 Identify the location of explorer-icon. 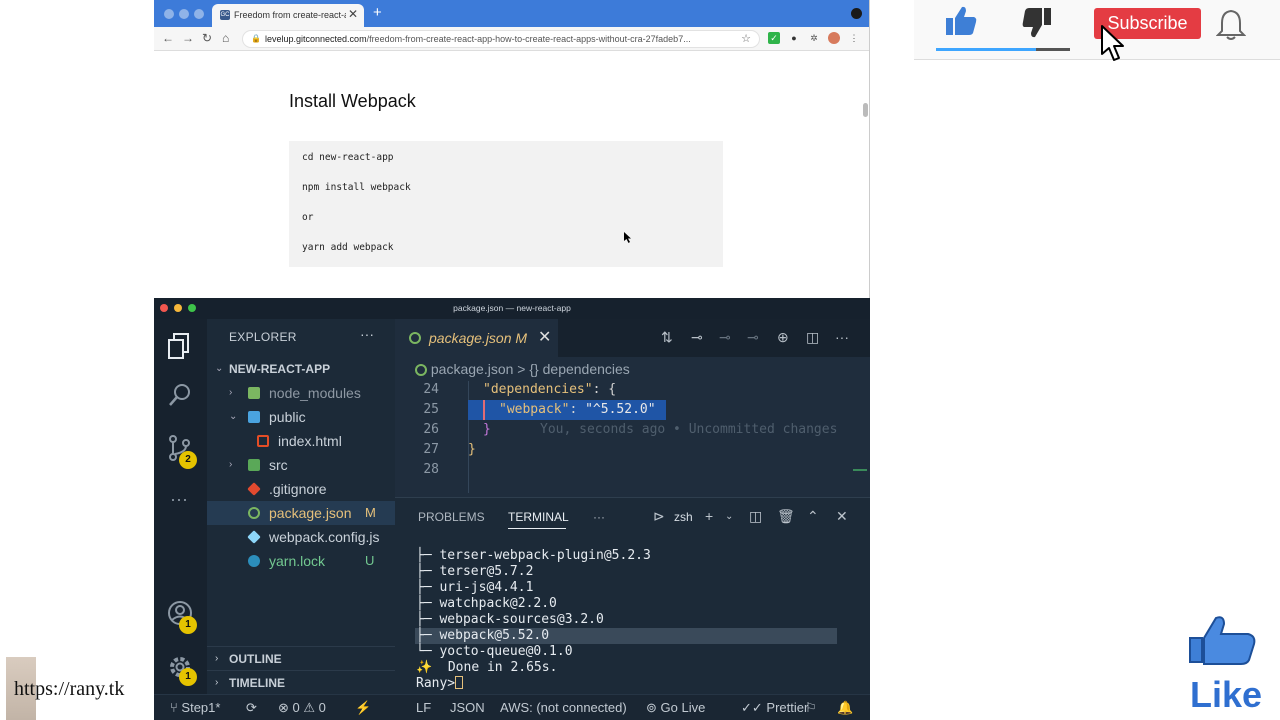
(180, 346).